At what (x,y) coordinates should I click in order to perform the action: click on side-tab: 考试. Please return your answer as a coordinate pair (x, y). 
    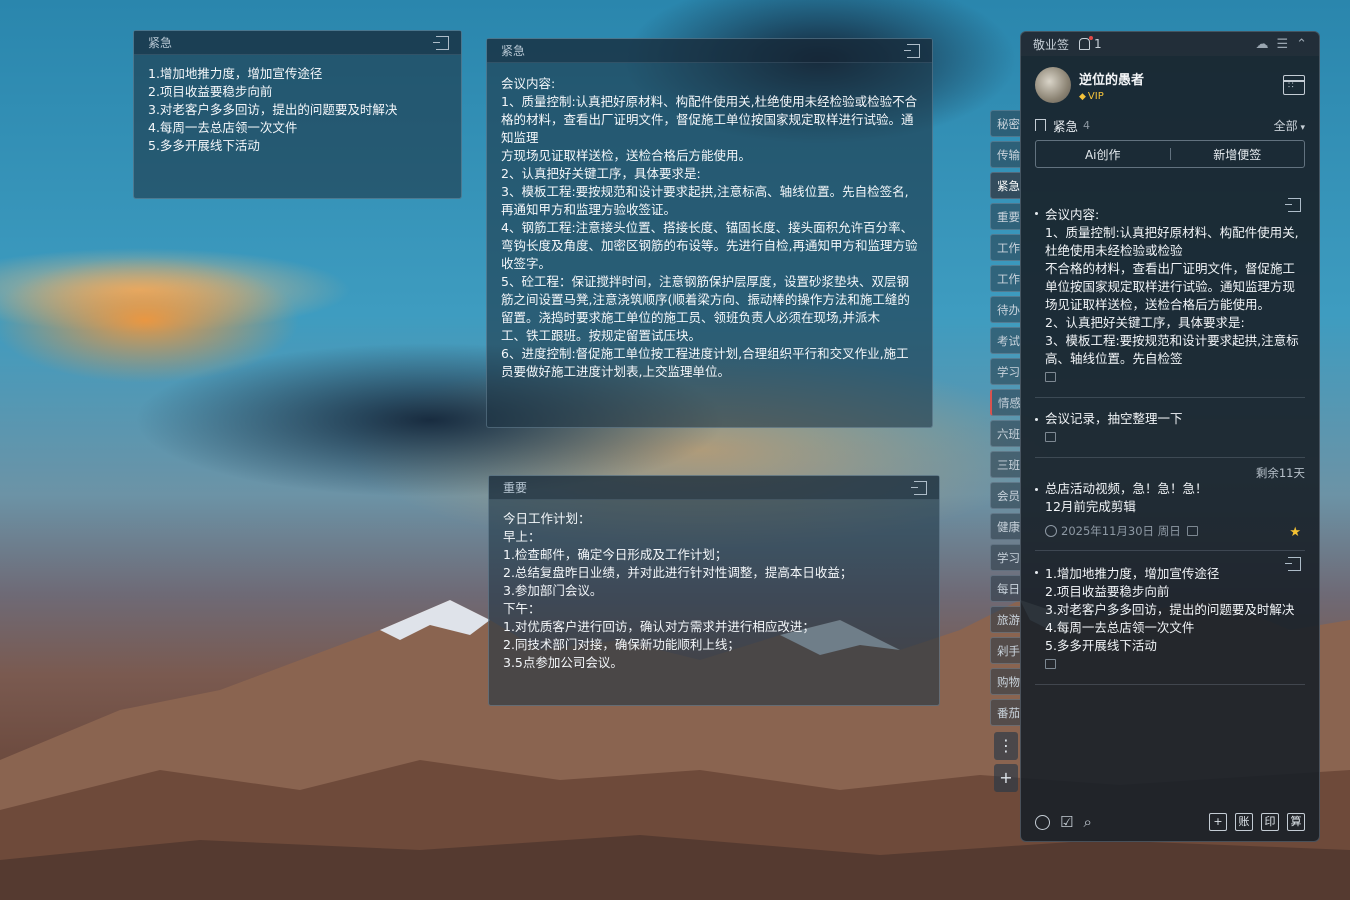
    Looking at the image, I should click on (1005, 340).